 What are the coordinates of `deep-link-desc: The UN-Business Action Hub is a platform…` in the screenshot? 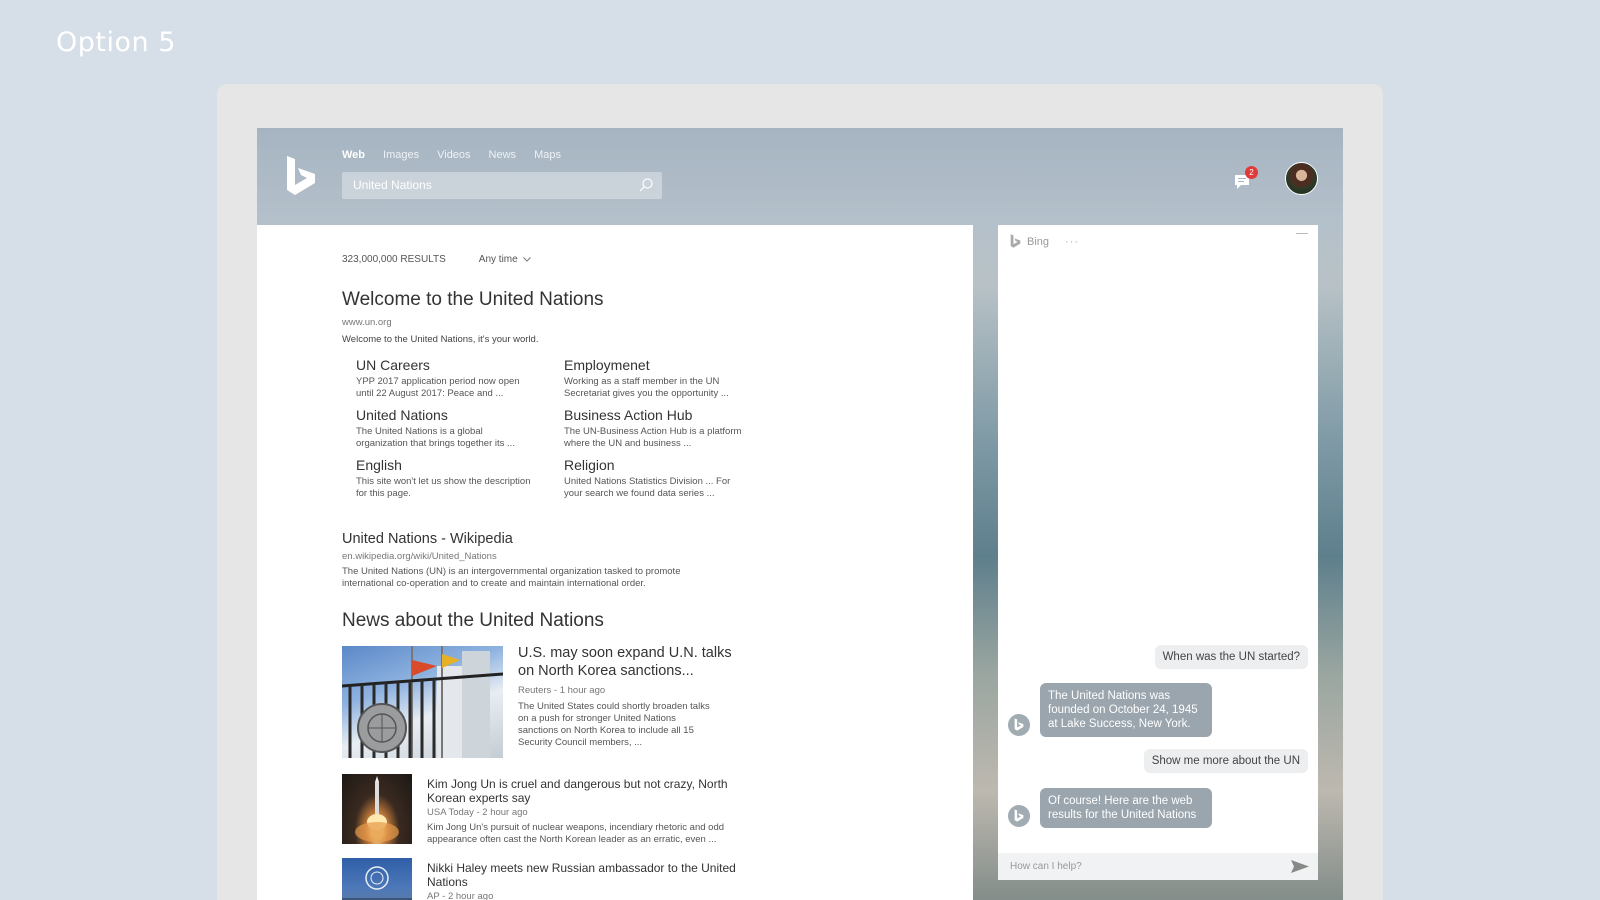 It's located at (653, 437).